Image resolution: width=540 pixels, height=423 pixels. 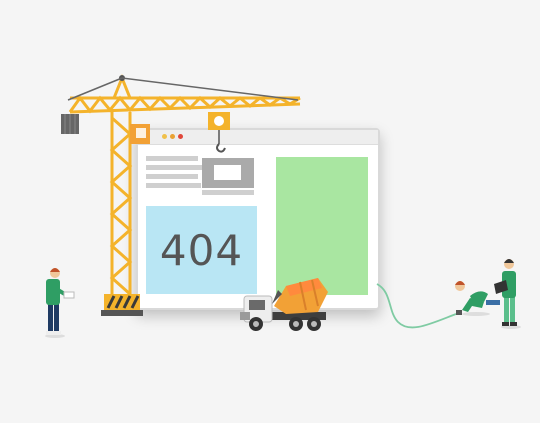 I want to click on cement-mixer-truck-icon, so click(x=284, y=304).